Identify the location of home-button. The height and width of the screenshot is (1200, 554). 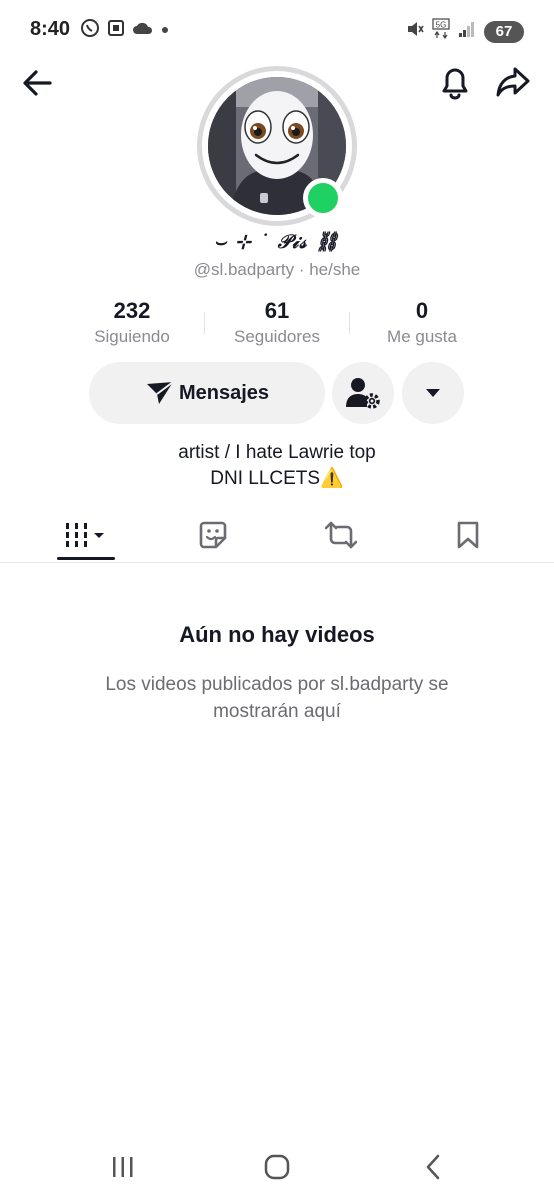
(277, 1167).